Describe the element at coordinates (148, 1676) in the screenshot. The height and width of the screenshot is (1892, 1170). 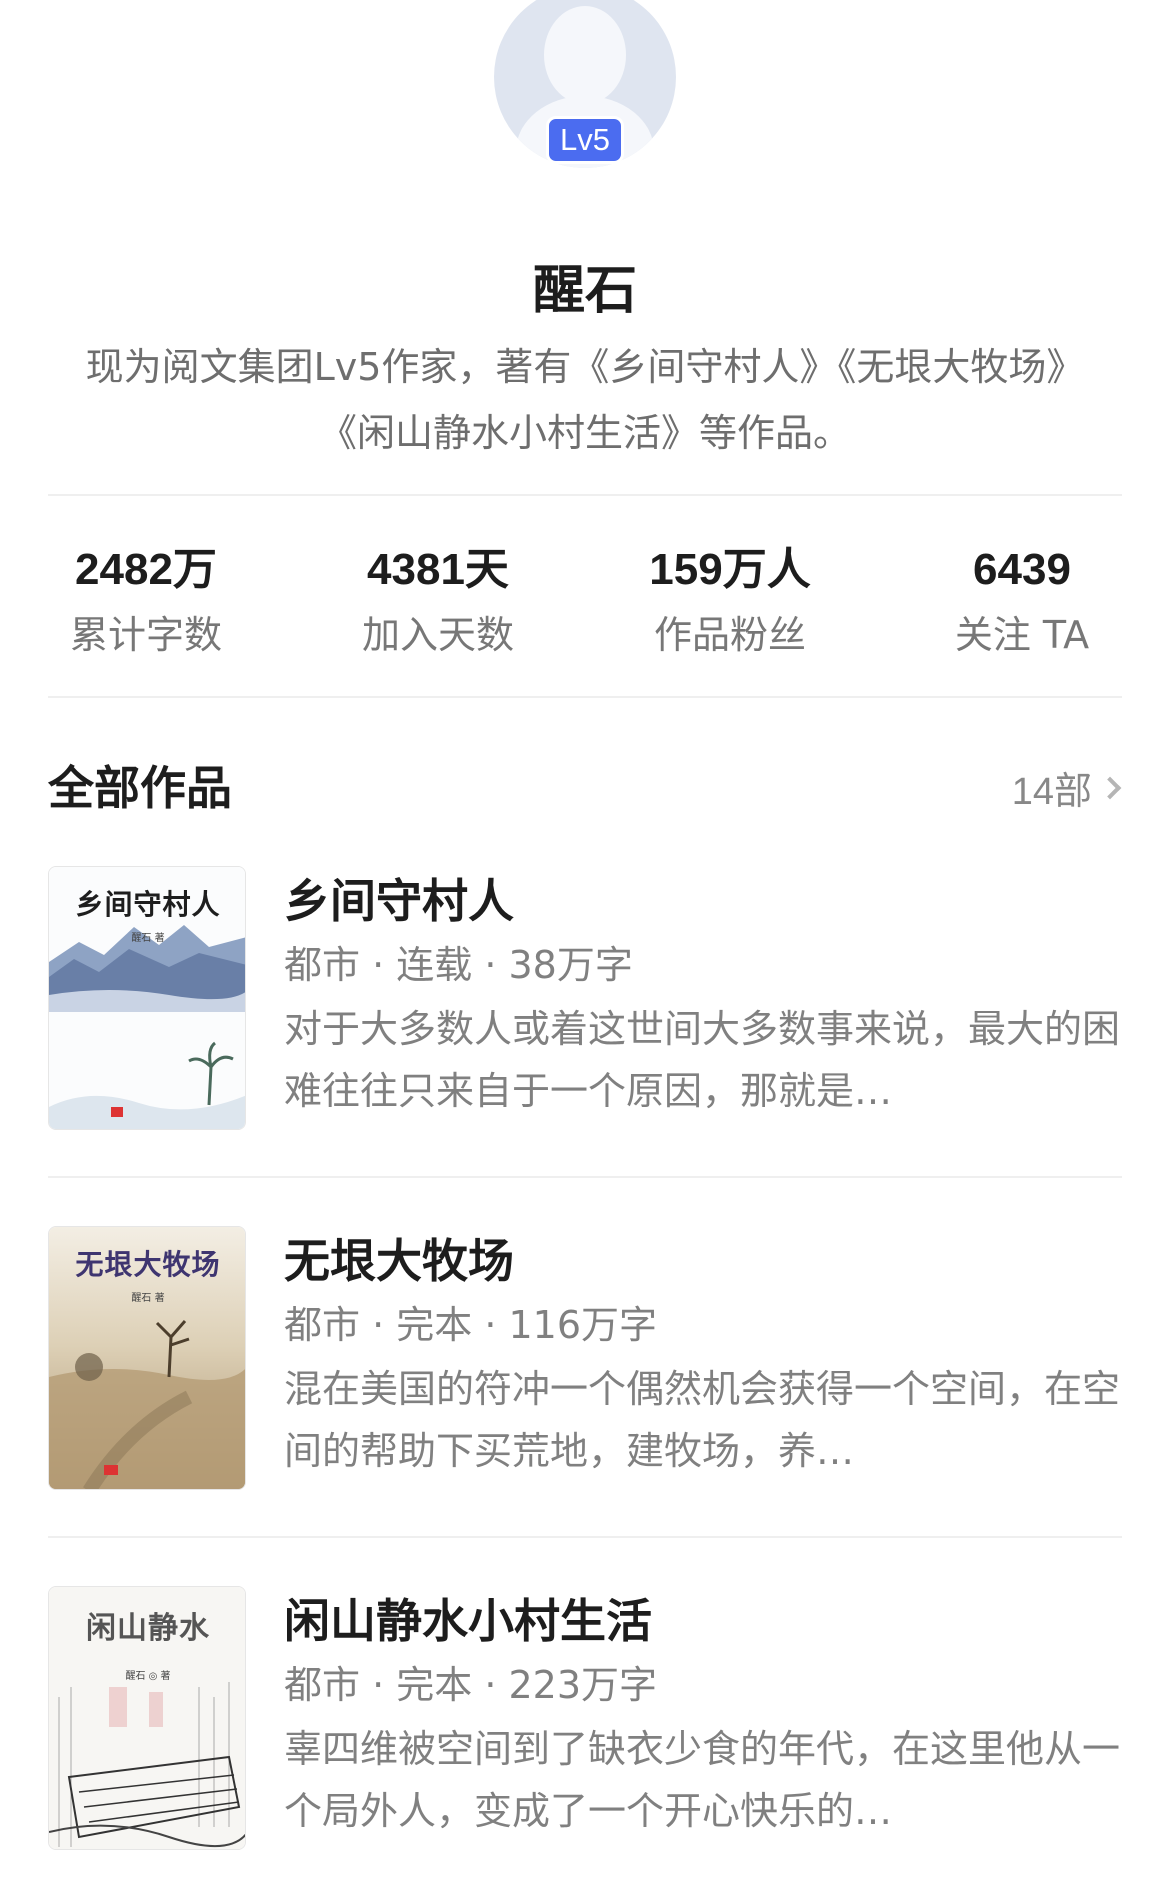
I see `cover-author: 醒石 ◎ 著` at that location.